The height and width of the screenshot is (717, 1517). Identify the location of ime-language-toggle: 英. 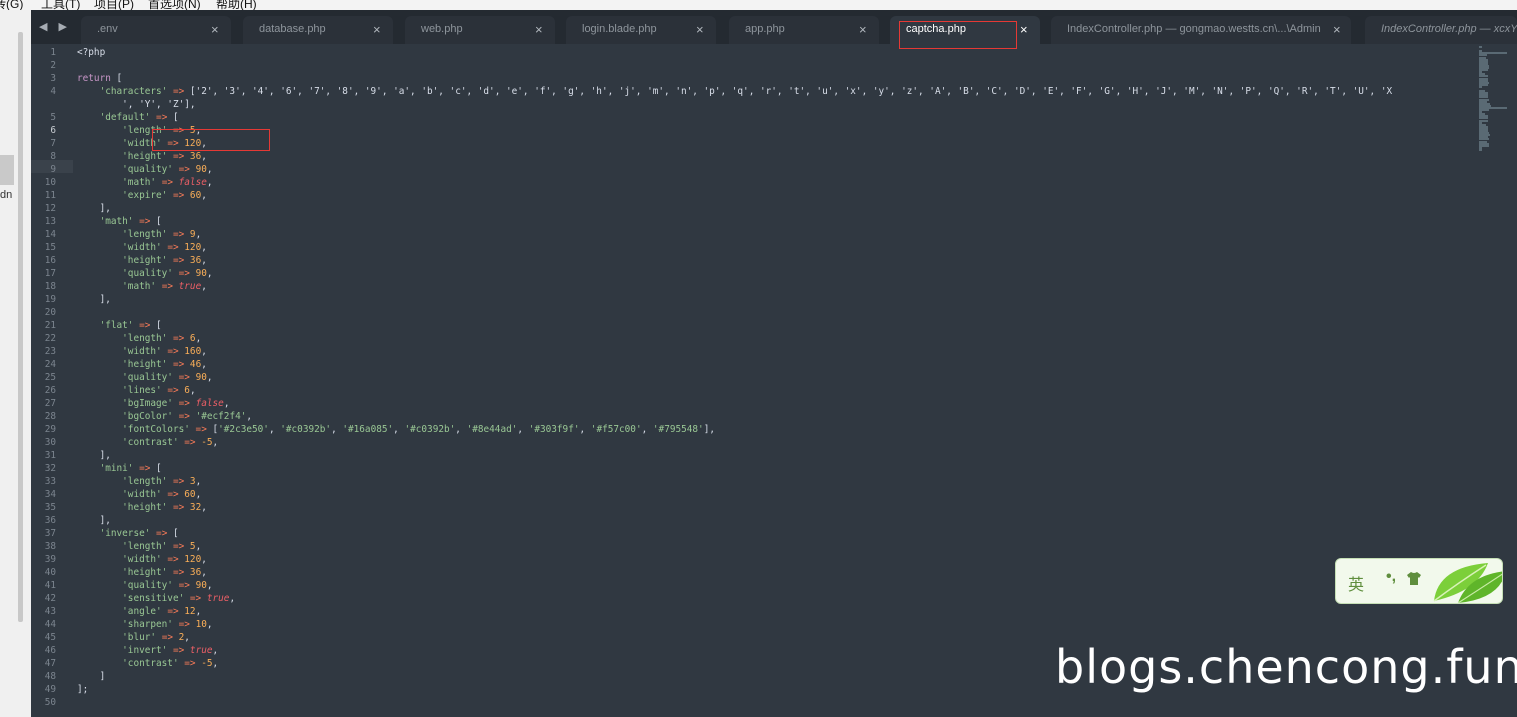
(1356, 583).